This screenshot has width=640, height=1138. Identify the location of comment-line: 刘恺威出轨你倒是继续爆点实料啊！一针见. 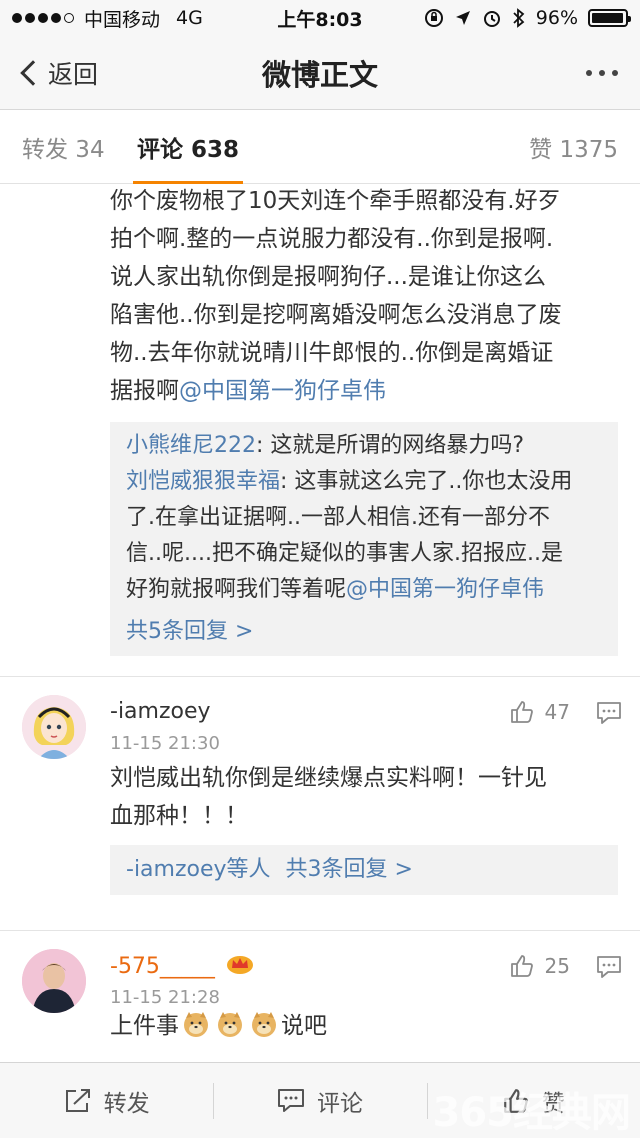
(328, 778).